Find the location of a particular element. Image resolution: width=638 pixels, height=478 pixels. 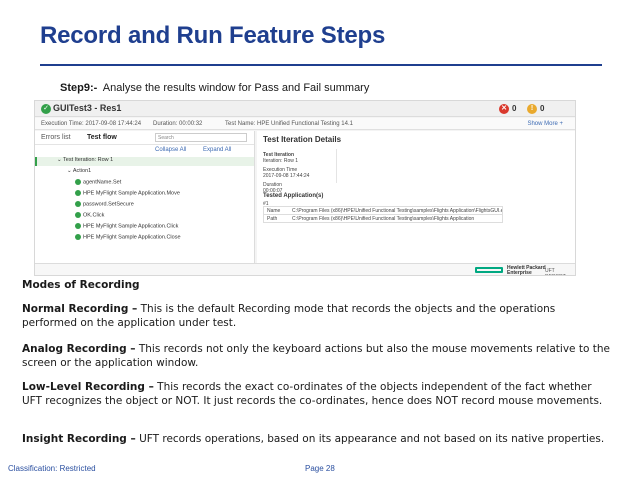

tree-row-step: HPE MyFlight Sample Application.Click is located at coordinates (106, 227).